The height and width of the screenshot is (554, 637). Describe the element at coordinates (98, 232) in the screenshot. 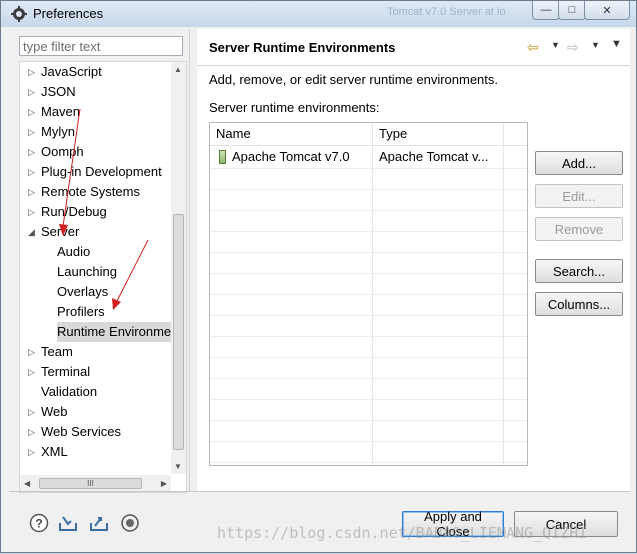

I see `tree-item-server: ◢ Server` at that location.